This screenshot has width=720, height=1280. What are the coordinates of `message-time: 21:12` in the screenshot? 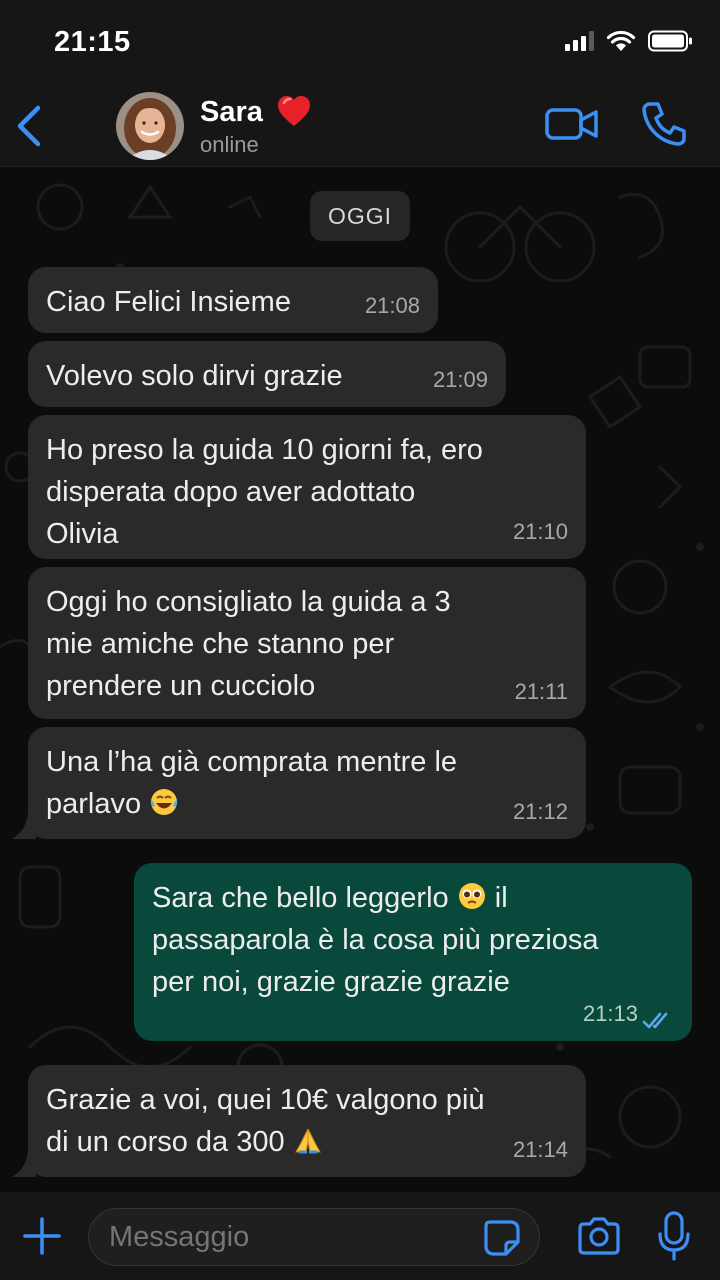 It's located at (540, 811).